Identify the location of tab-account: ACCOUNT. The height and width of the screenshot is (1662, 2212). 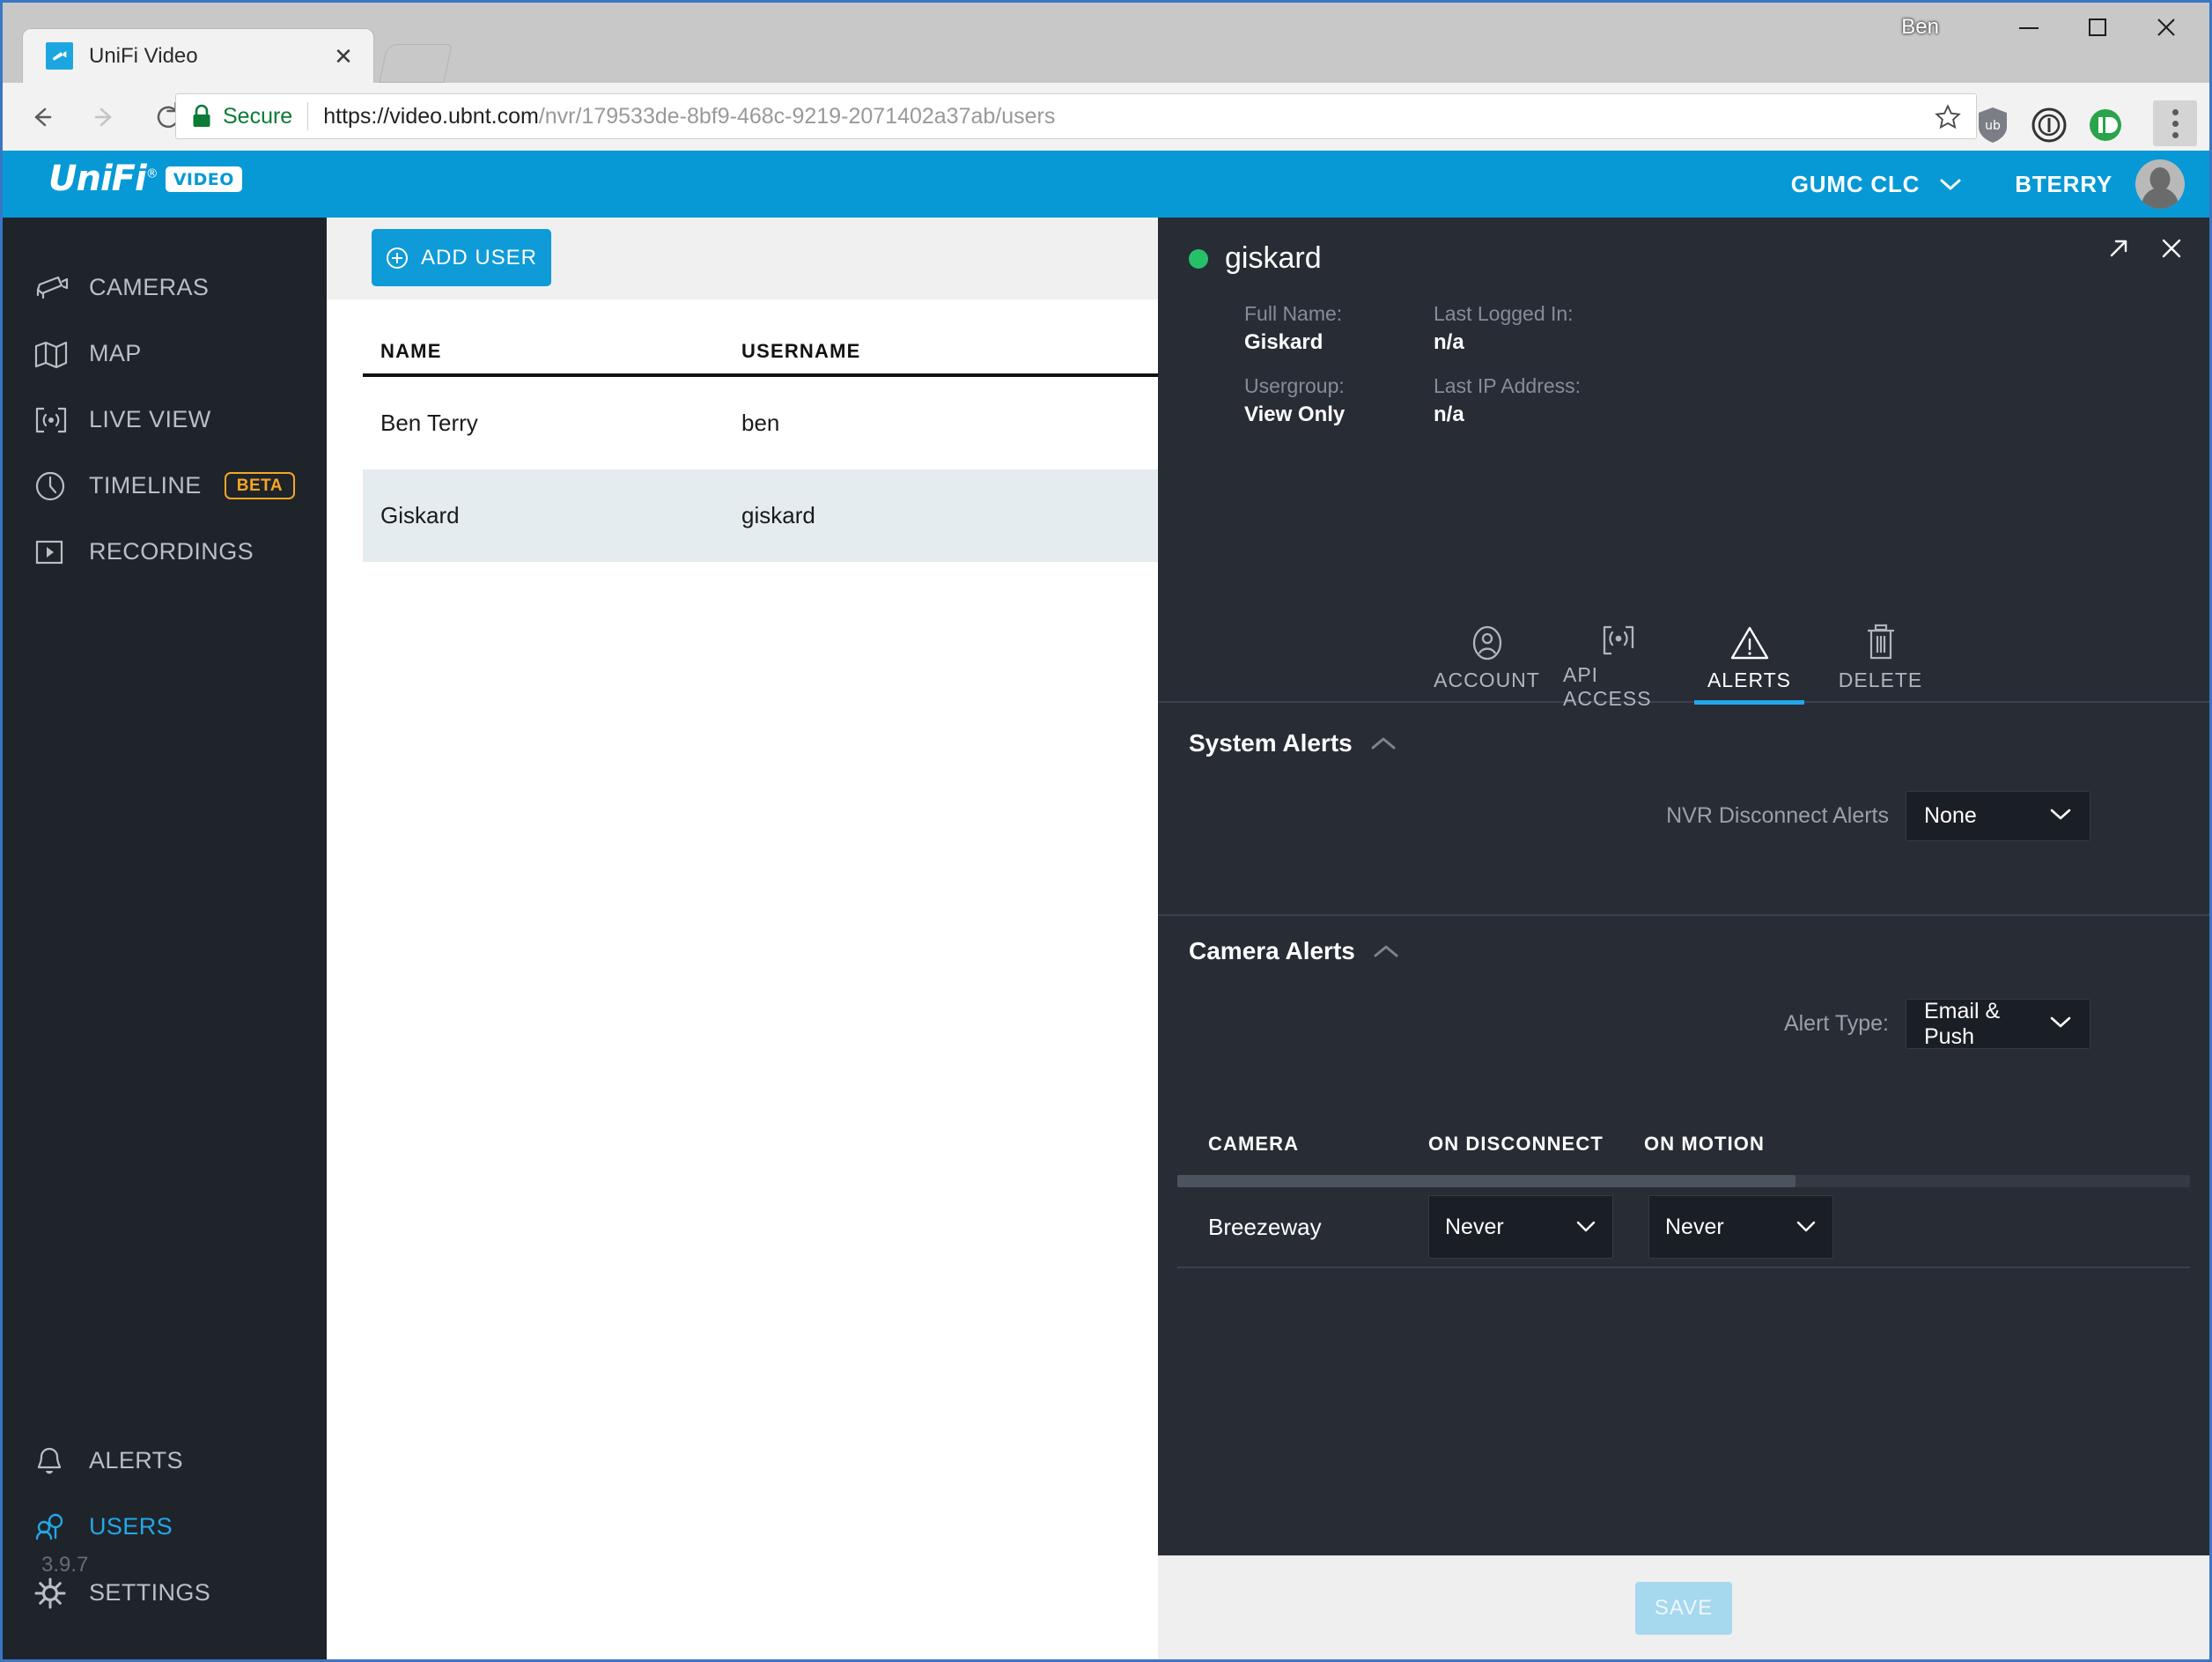
(1487, 662).